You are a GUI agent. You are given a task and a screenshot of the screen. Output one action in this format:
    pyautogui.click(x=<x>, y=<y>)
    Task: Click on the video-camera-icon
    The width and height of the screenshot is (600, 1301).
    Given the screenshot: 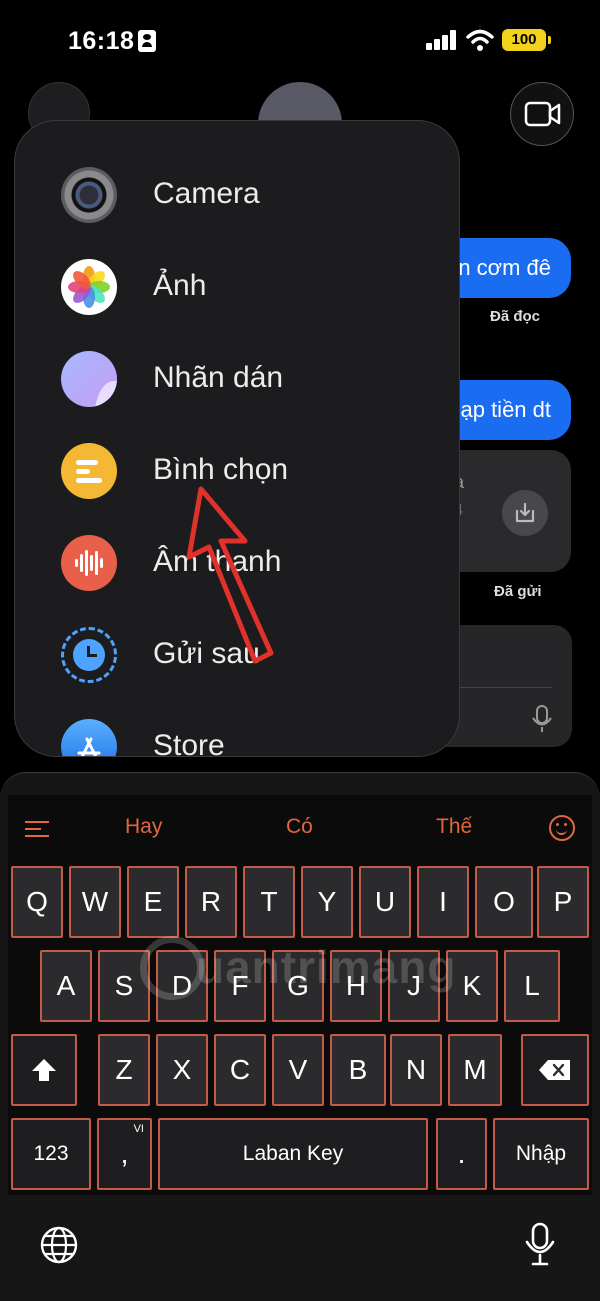 What is the action you would take?
    pyautogui.click(x=542, y=114)
    